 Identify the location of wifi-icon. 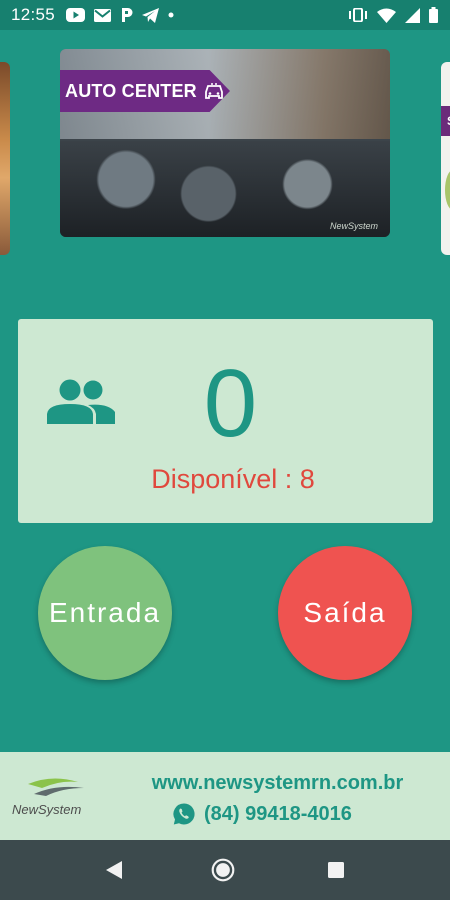
(386, 15).